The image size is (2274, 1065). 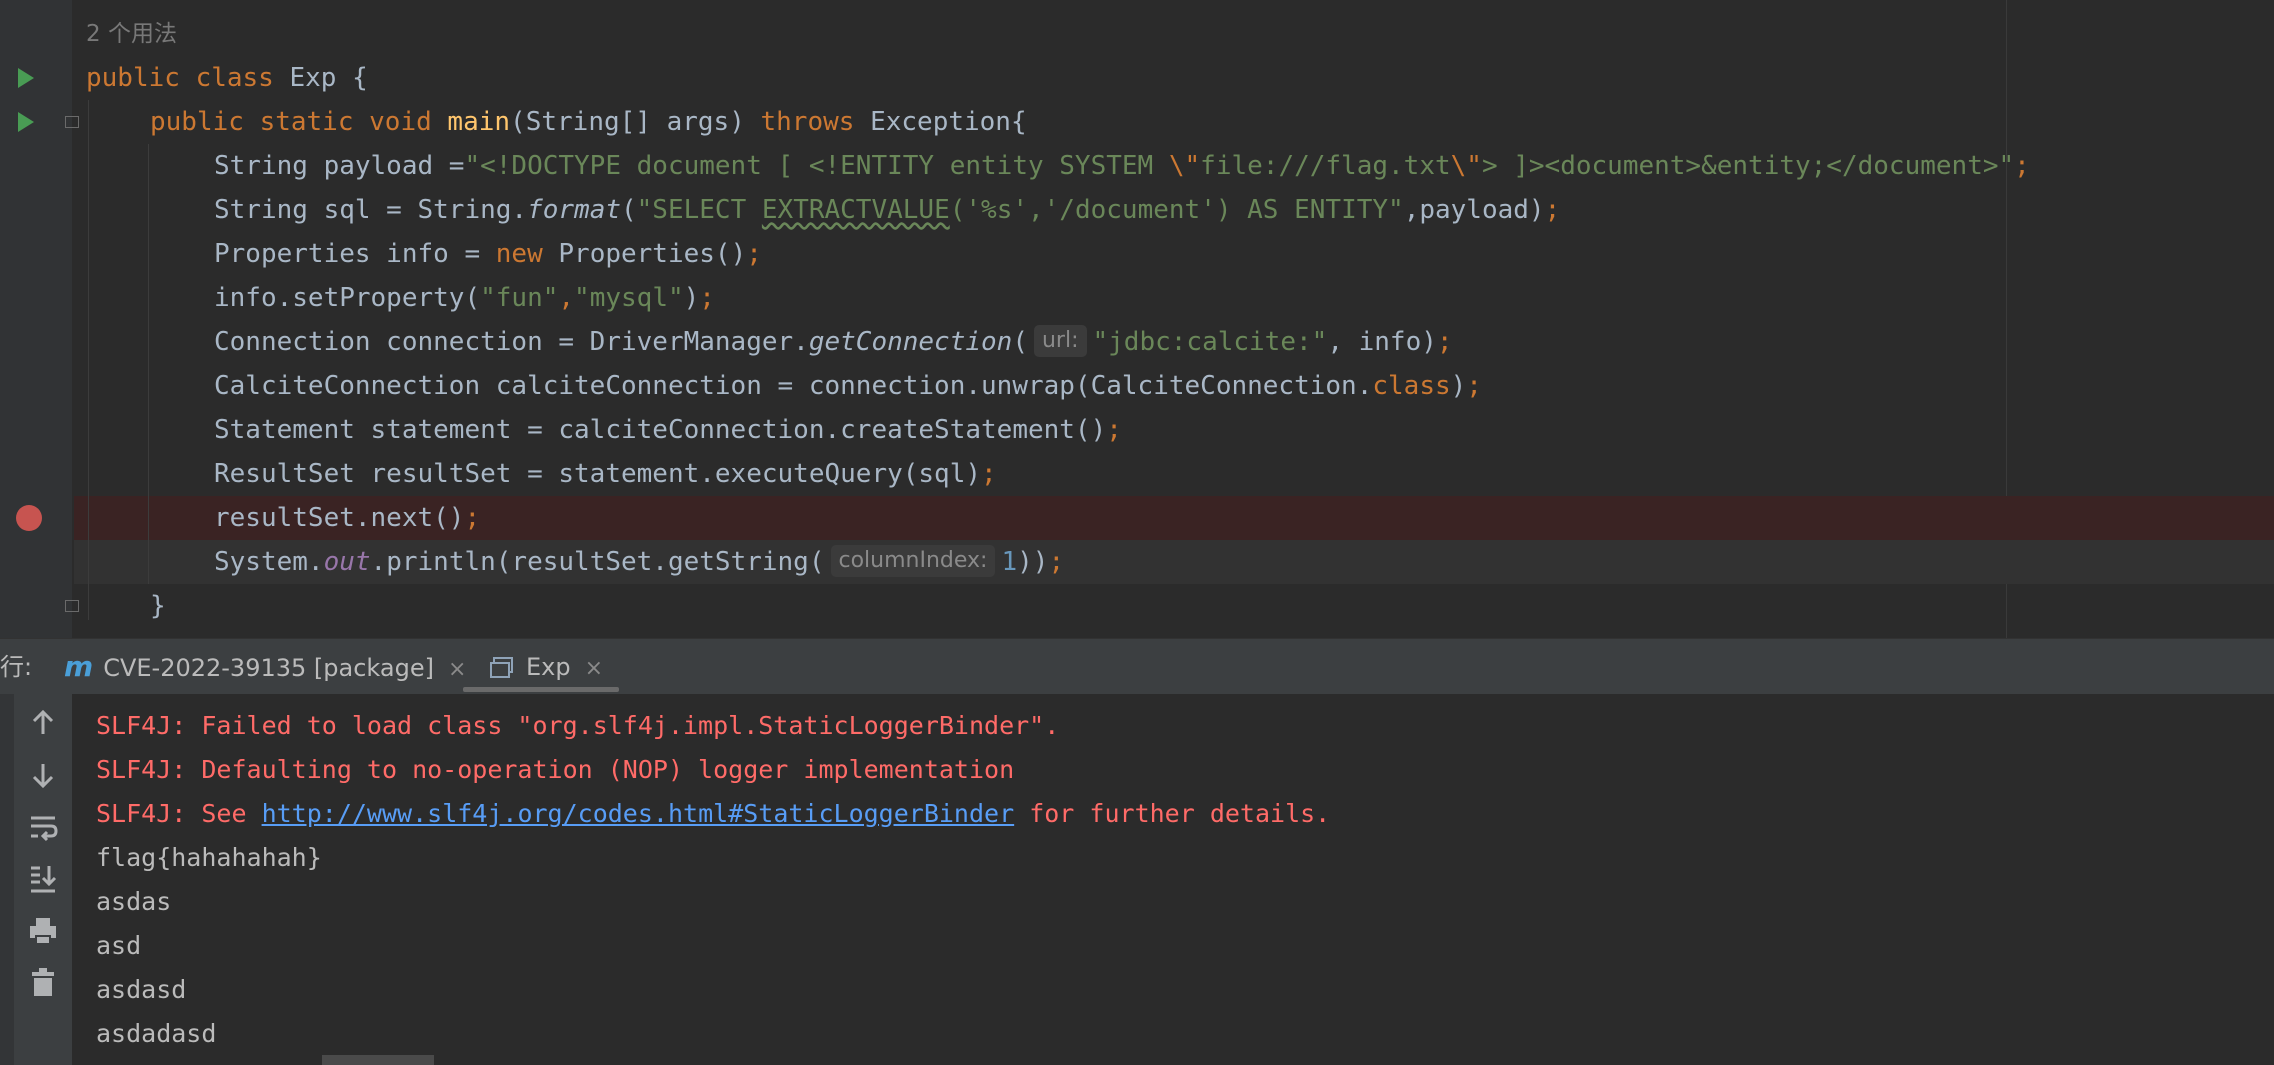 What do you see at coordinates (1137, 667) in the screenshot?
I see `run-tab-bar: 行: m CVE-2022-39135 [package] × Exp ×` at bounding box center [1137, 667].